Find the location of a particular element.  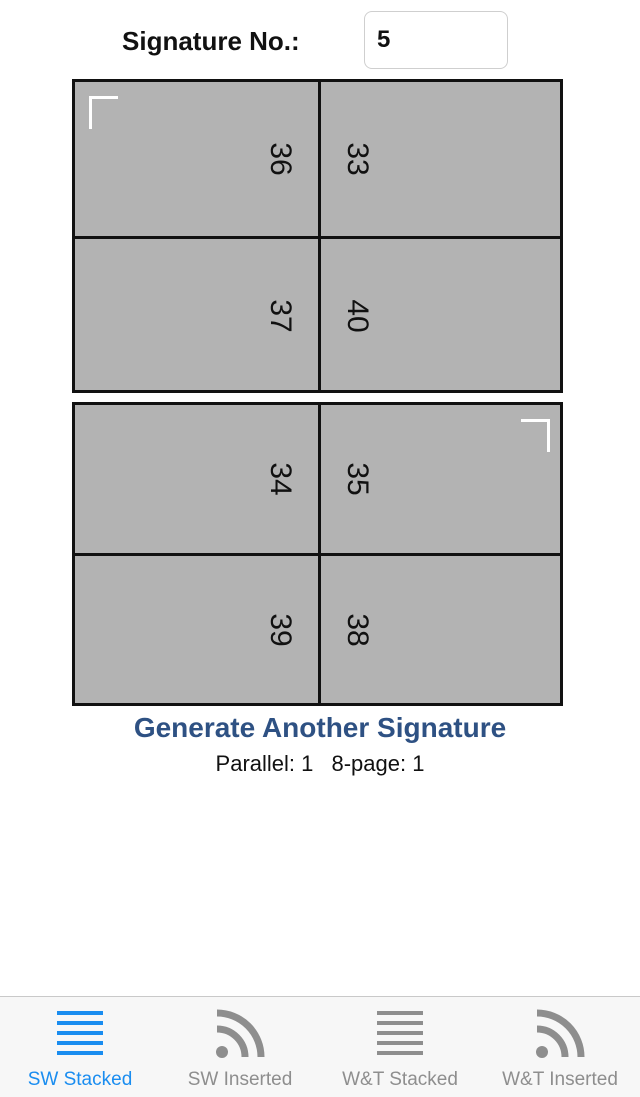

tab-sw-stacked: SW Stacked is located at coordinates (80, 1047).